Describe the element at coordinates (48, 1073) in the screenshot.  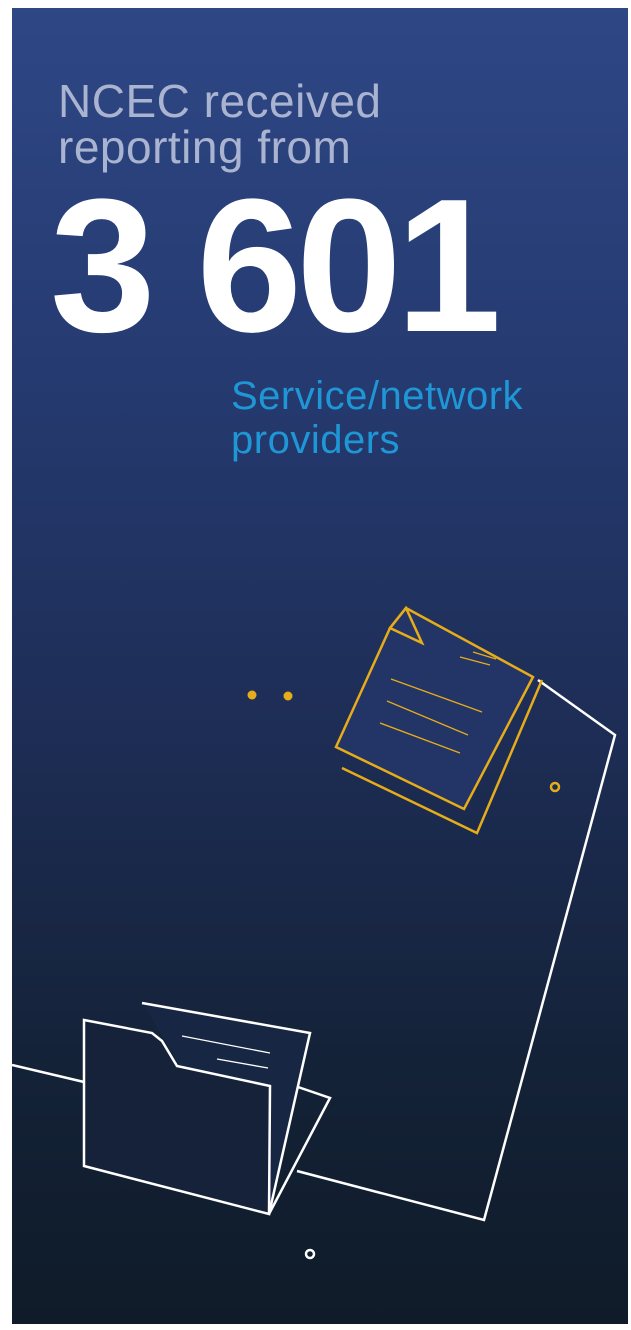
I see `ground-line` at that location.